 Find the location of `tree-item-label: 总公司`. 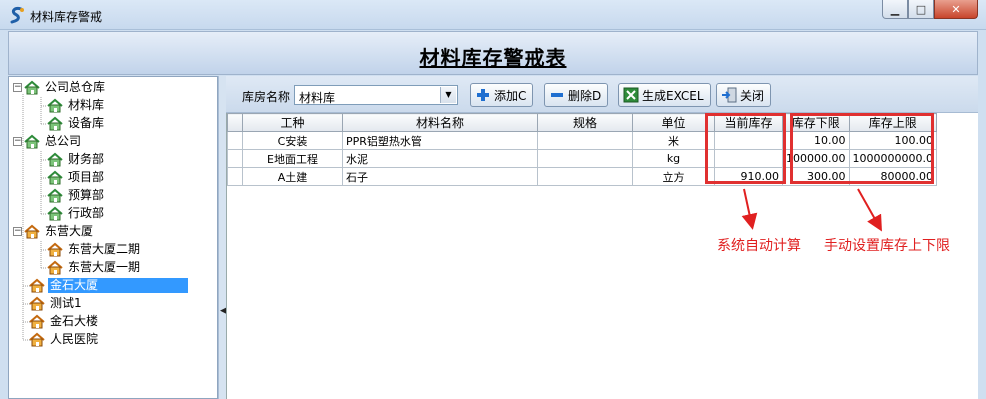

tree-item-label: 总公司 is located at coordinates (63, 141).